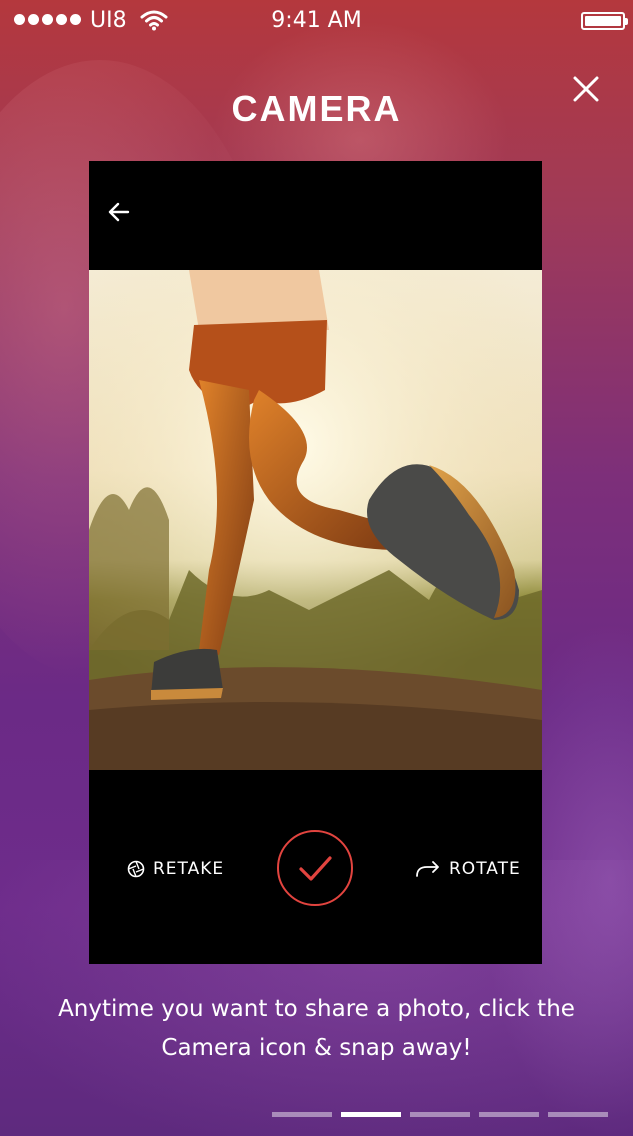 The height and width of the screenshot is (1136, 633). I want to click on back-arrow-icon, so click(119, 212).